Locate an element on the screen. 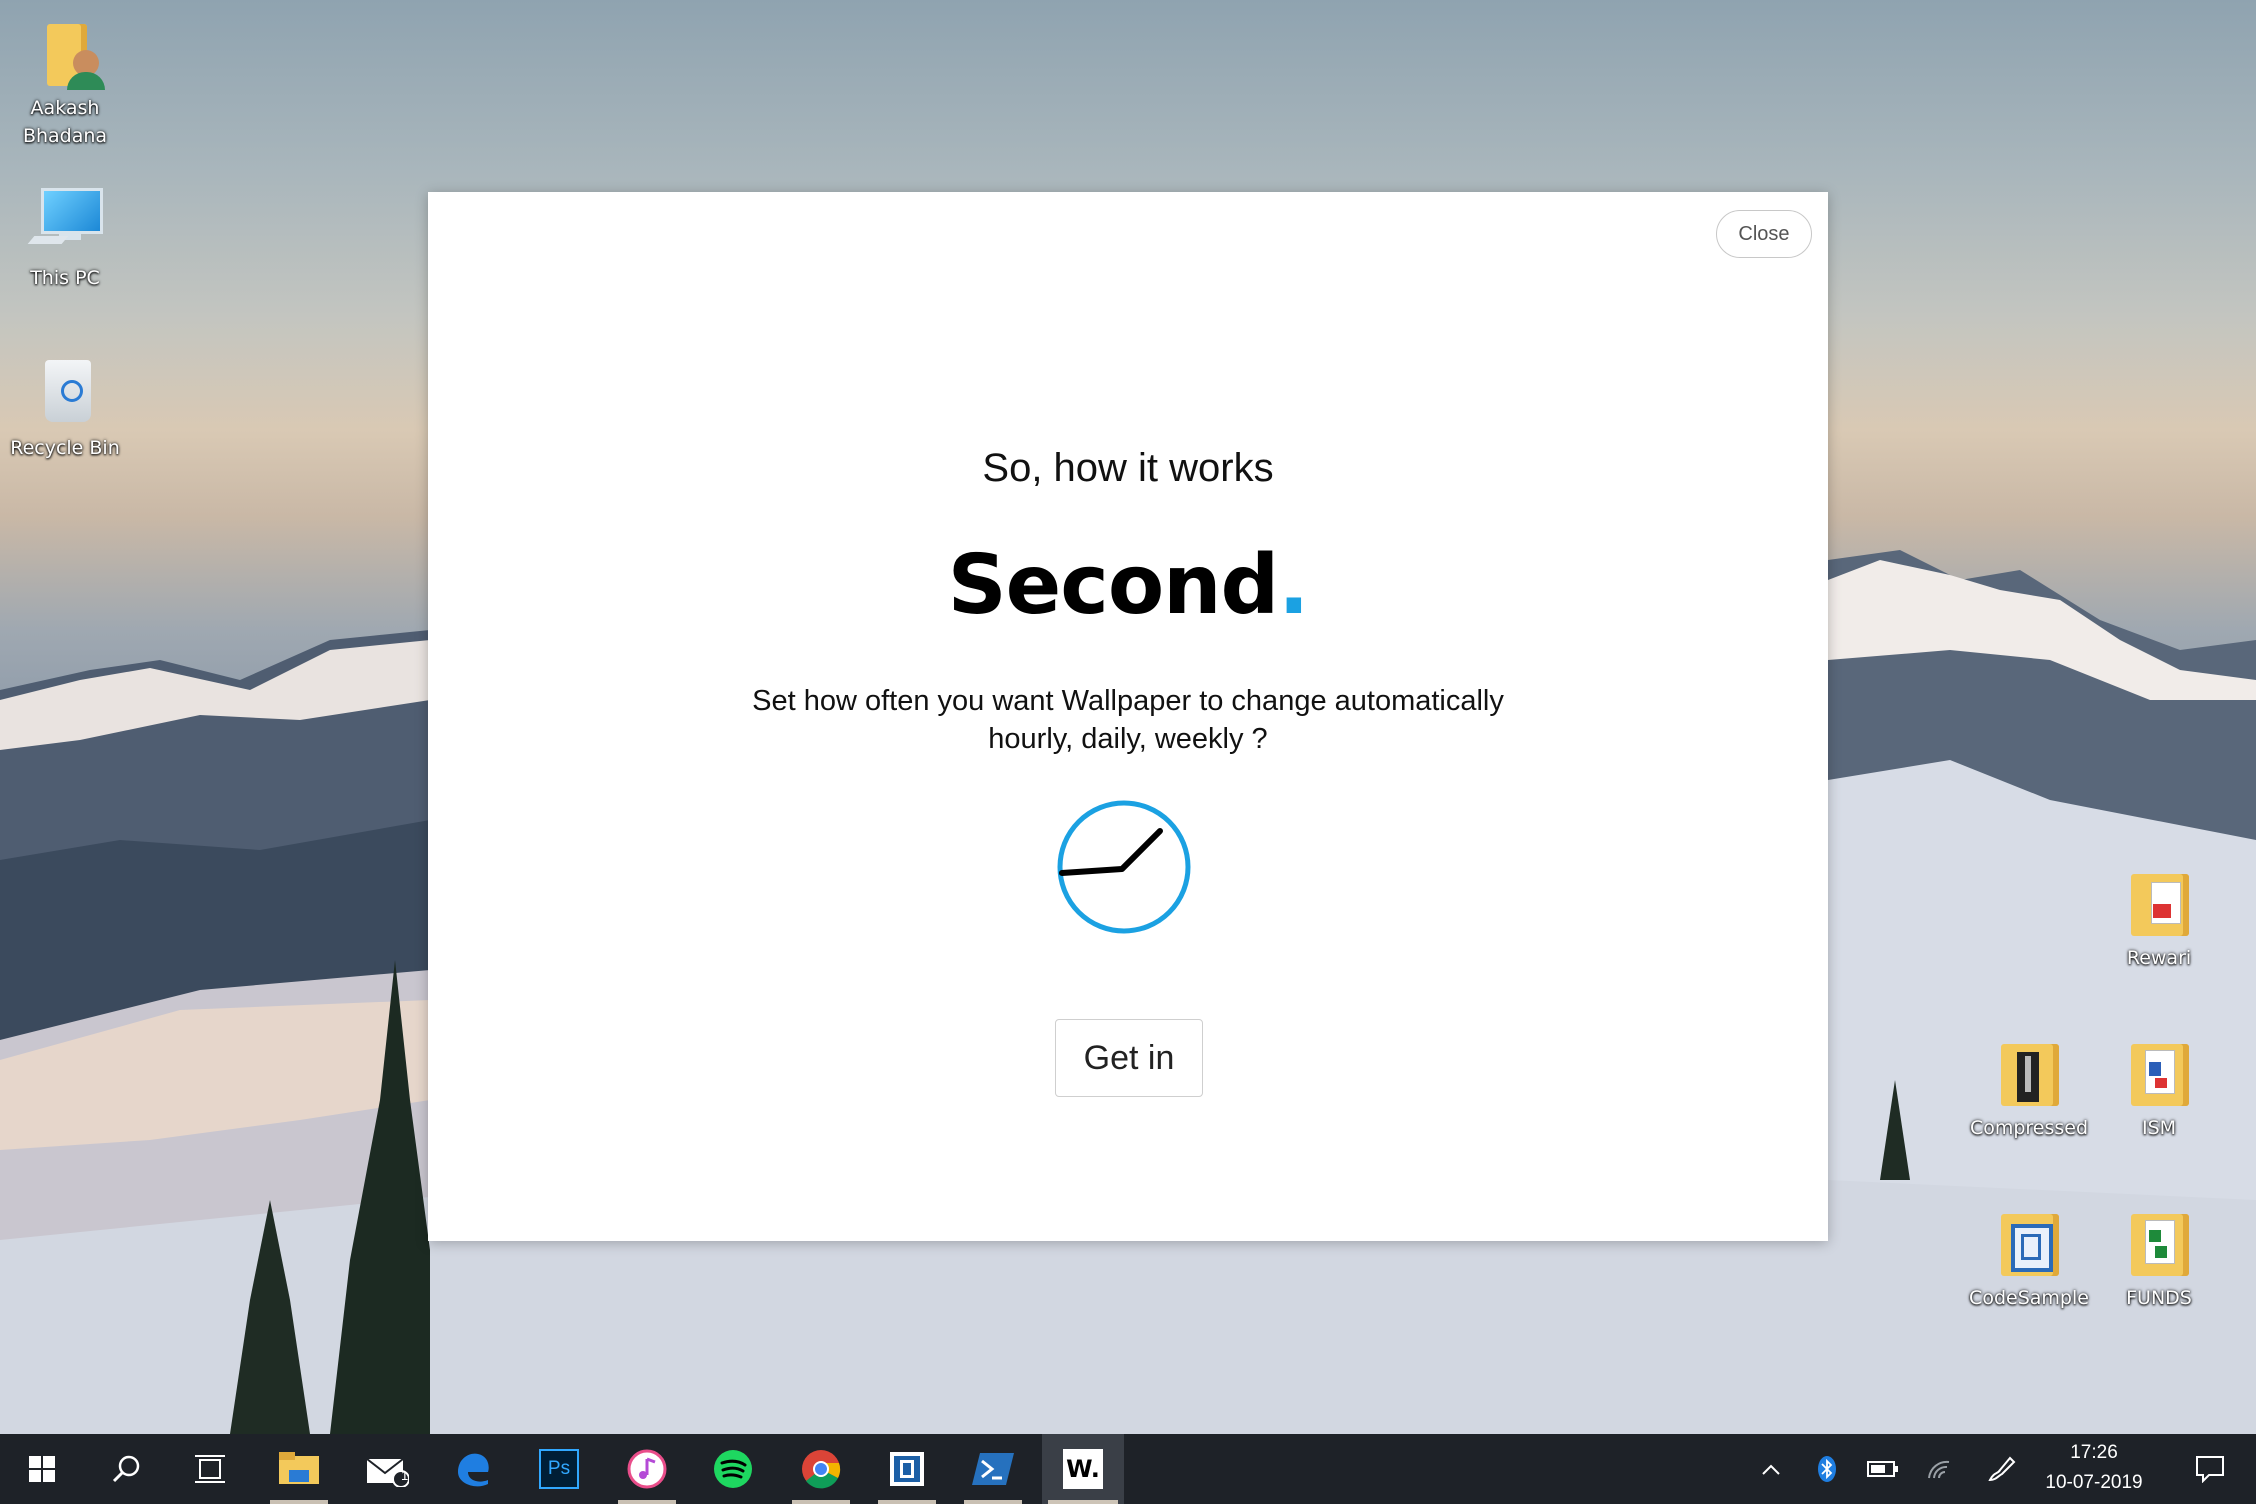  recycle-bin-icon is located at coordinates (65, 392).